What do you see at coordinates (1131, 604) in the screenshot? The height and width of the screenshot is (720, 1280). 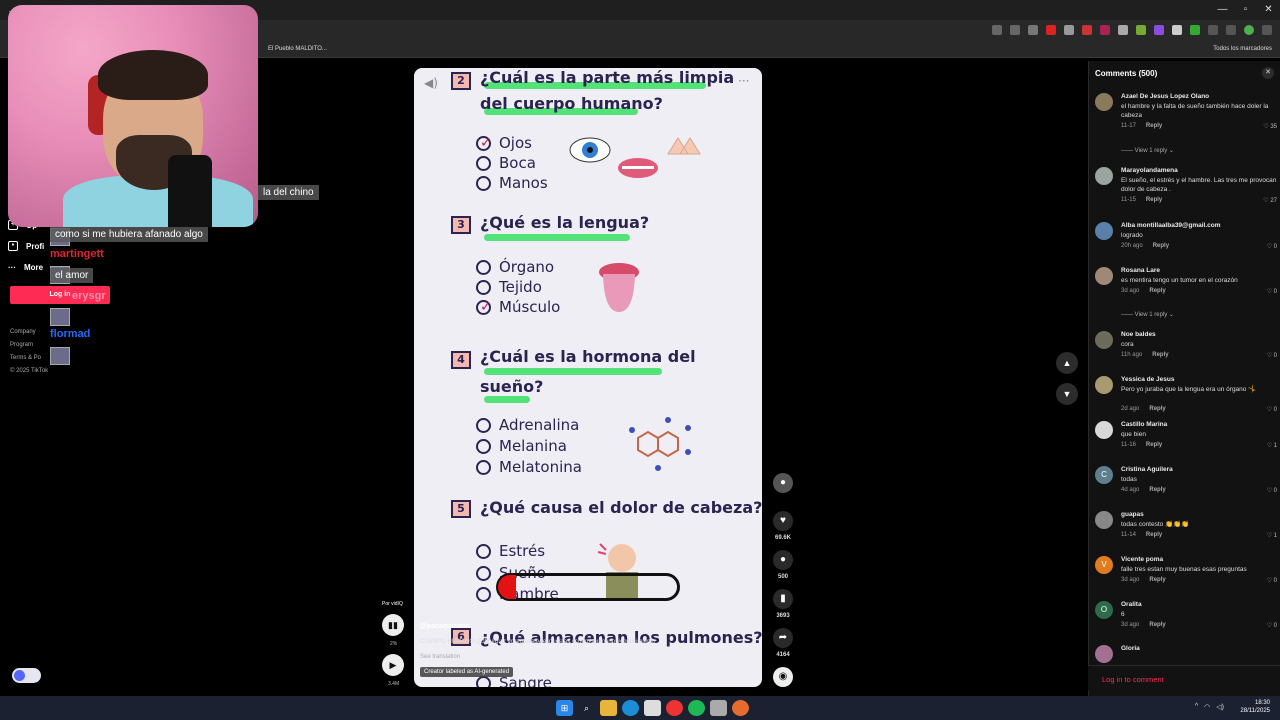 I see `comment-author: Oralita` at bounding box center [1131, 604].